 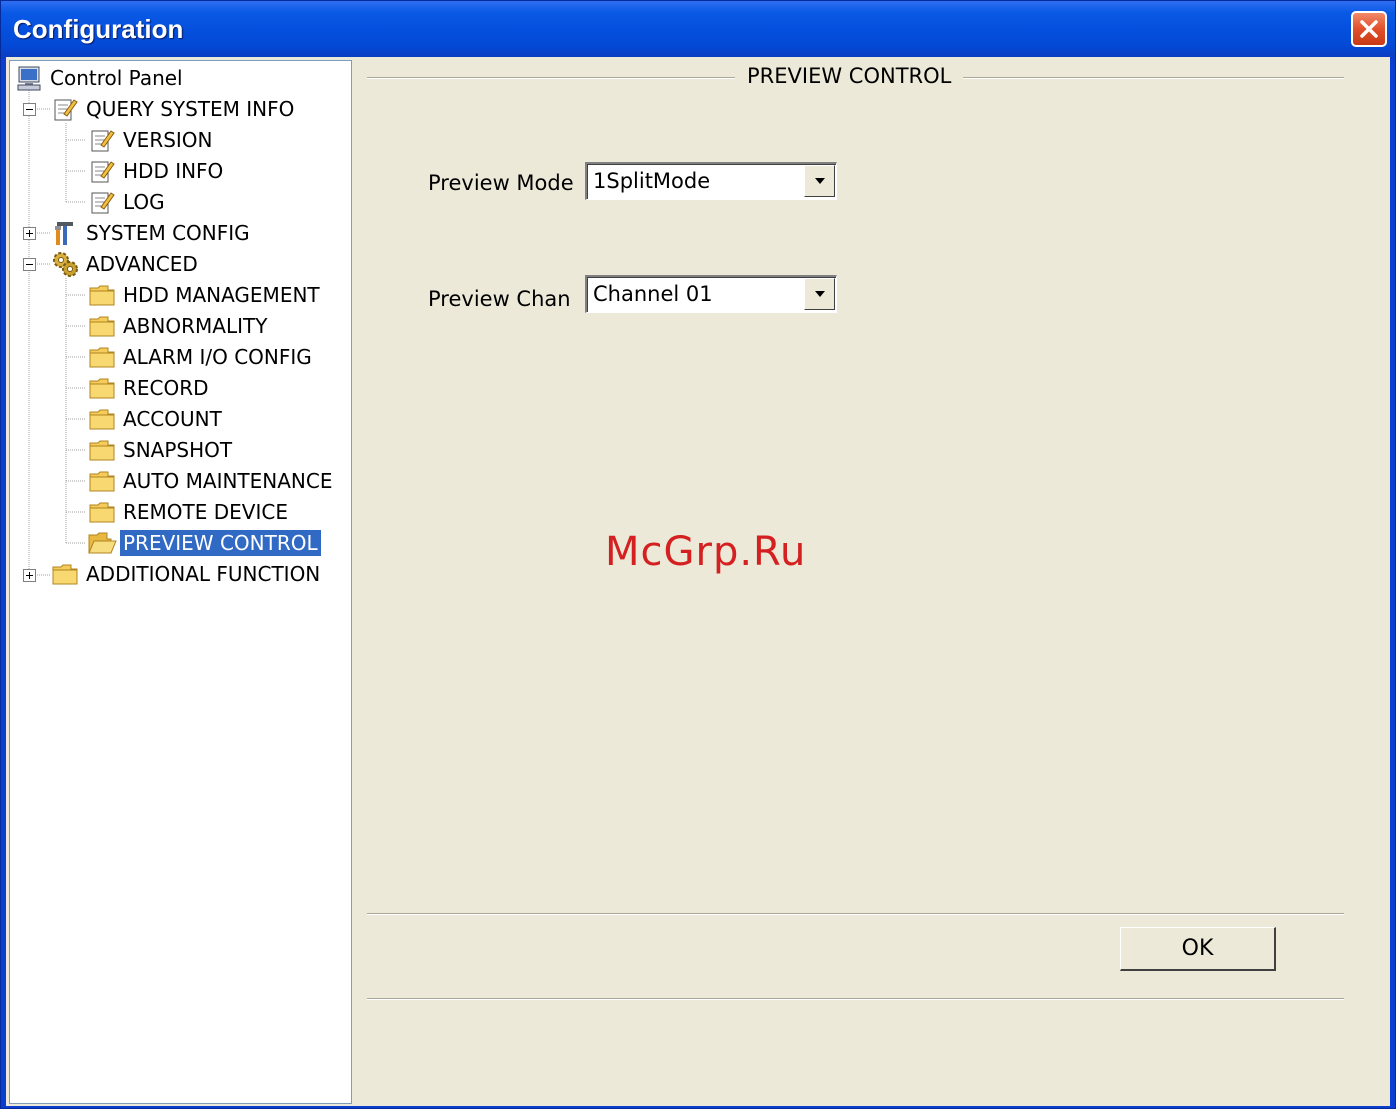 What do you see at coordinates (166, 388) in the screenshot?
I see `tree-item-label: RECORD` at bounding box center [166, 388].